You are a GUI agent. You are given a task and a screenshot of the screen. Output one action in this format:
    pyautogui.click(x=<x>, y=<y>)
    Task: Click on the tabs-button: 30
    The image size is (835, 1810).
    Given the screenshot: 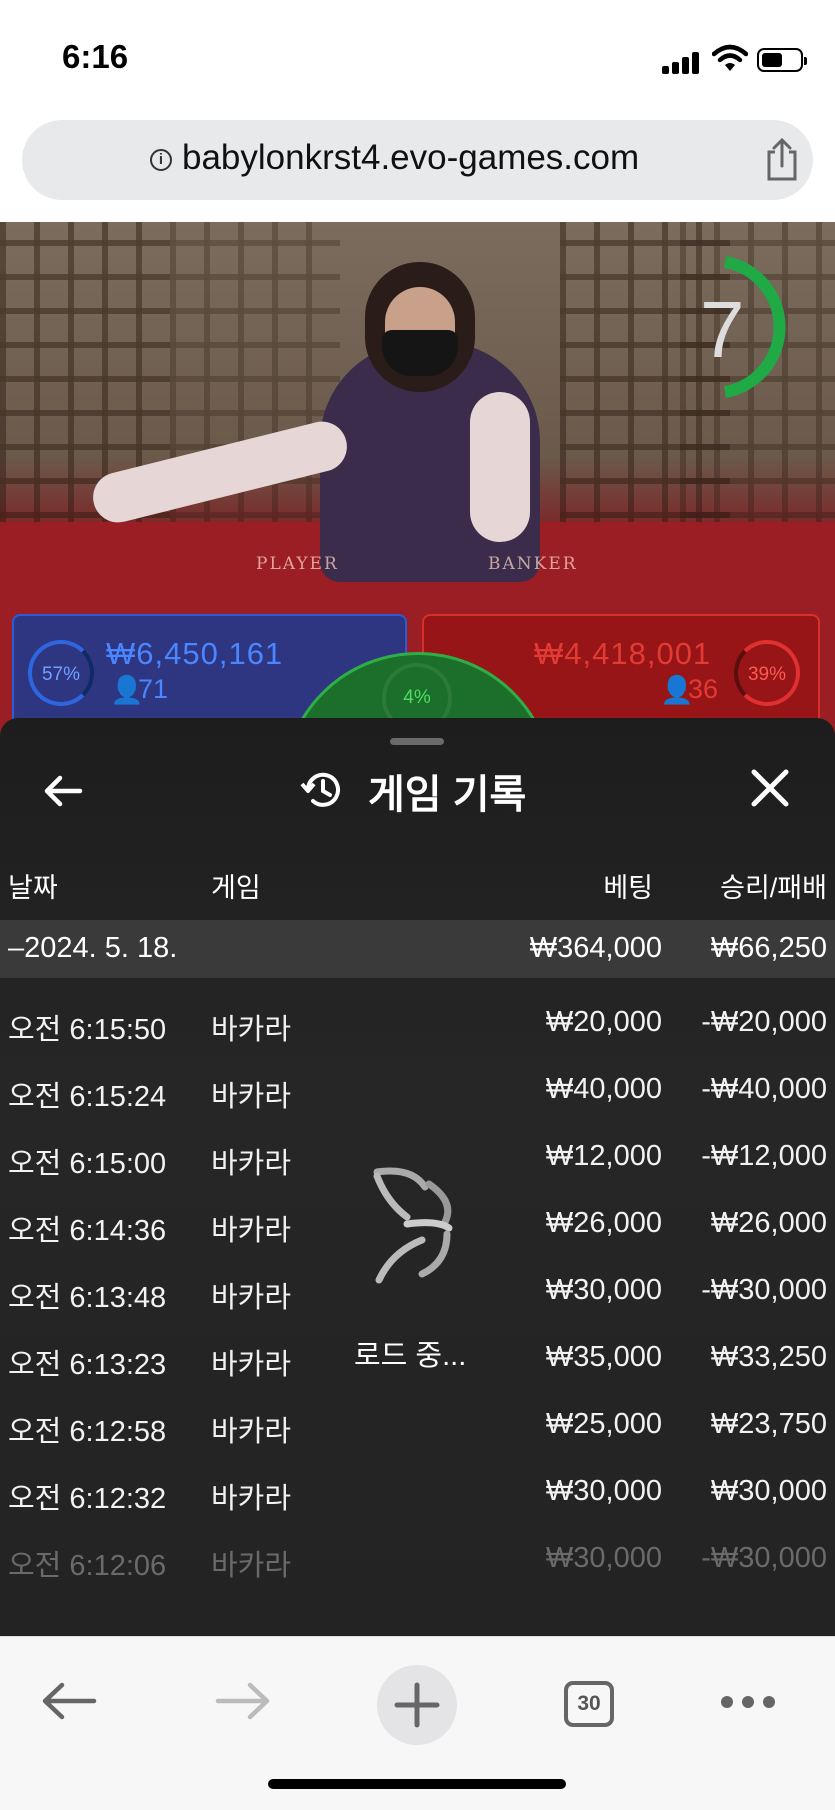 What is the action you would take?
    pyautogui.click(x=589, y=1704)
    